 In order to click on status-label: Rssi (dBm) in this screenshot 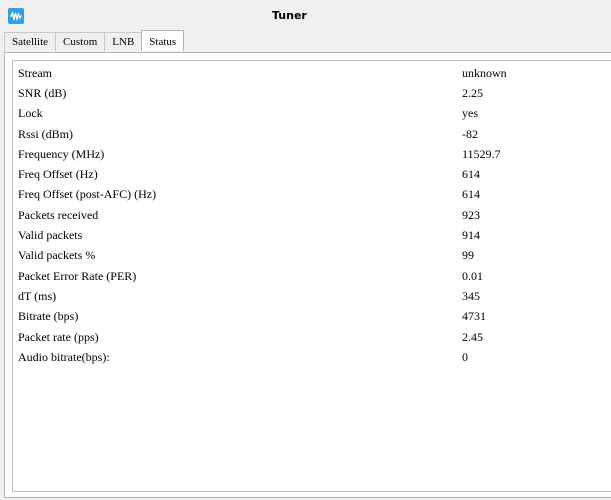, I will do `click(46, 134)`.